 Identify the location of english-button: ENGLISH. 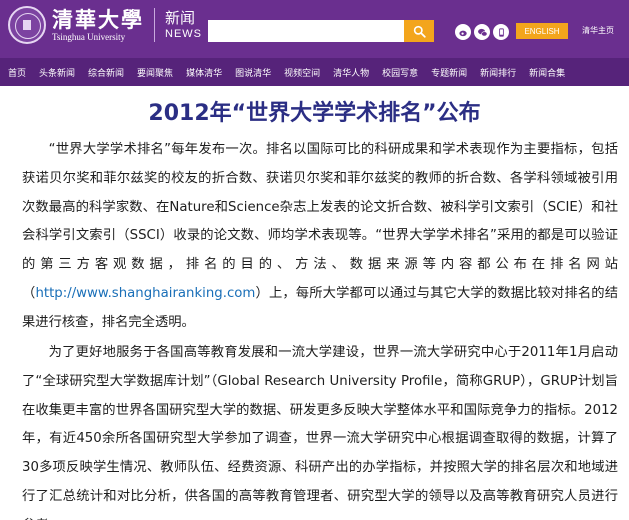
(542, 31).